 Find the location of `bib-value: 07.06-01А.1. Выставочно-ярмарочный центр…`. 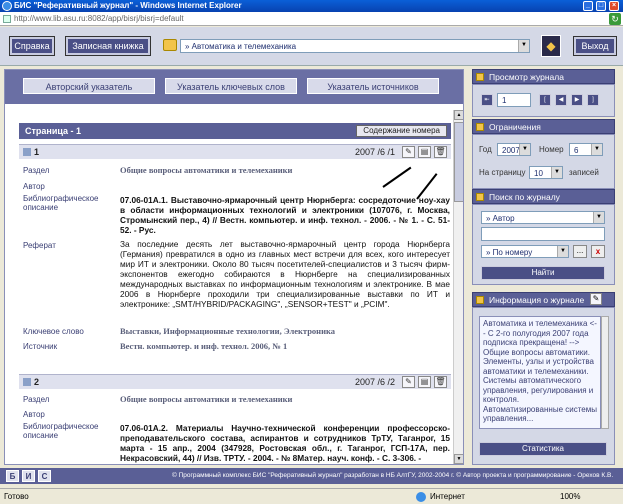

bib-value: 07.06-01А.1. Выставочно-ярмарочный центр… is located at coordinates (285, 215).